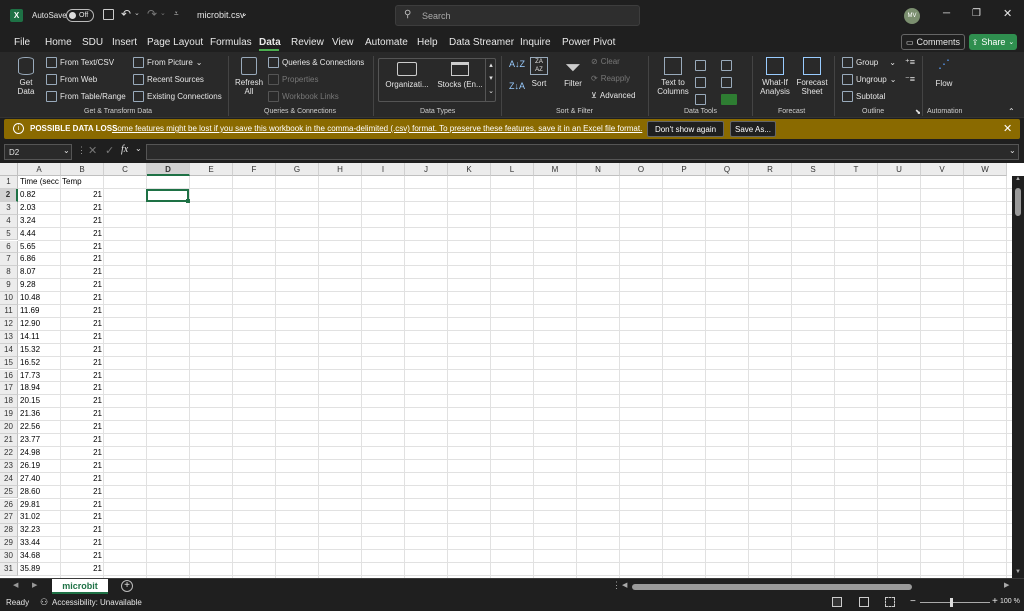 The image size is (1024, 611). What do you see at coordinates (82, 182) in the screenshot?
I see `header-cell-temp: Temp` at bounding box center [82, 182].